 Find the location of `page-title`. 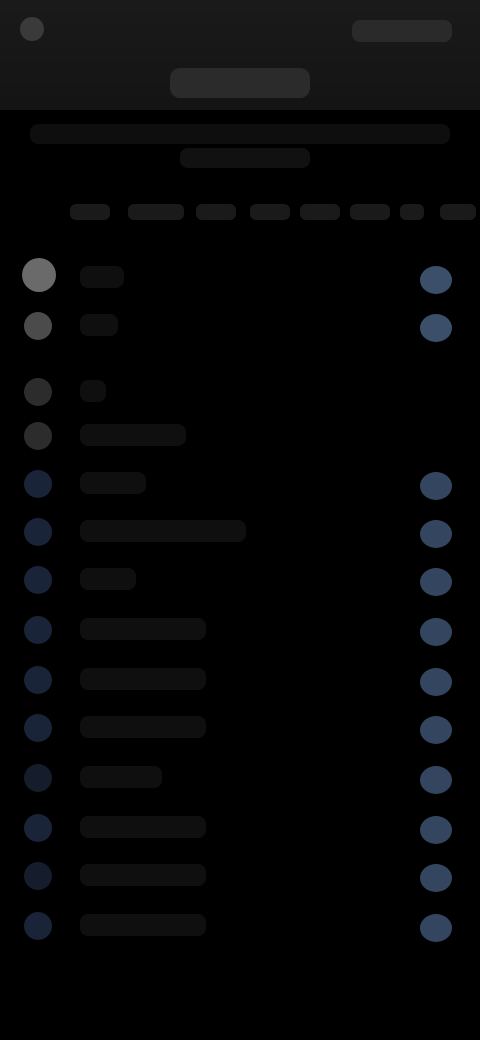

page-title is located at coordinates (240, 83).